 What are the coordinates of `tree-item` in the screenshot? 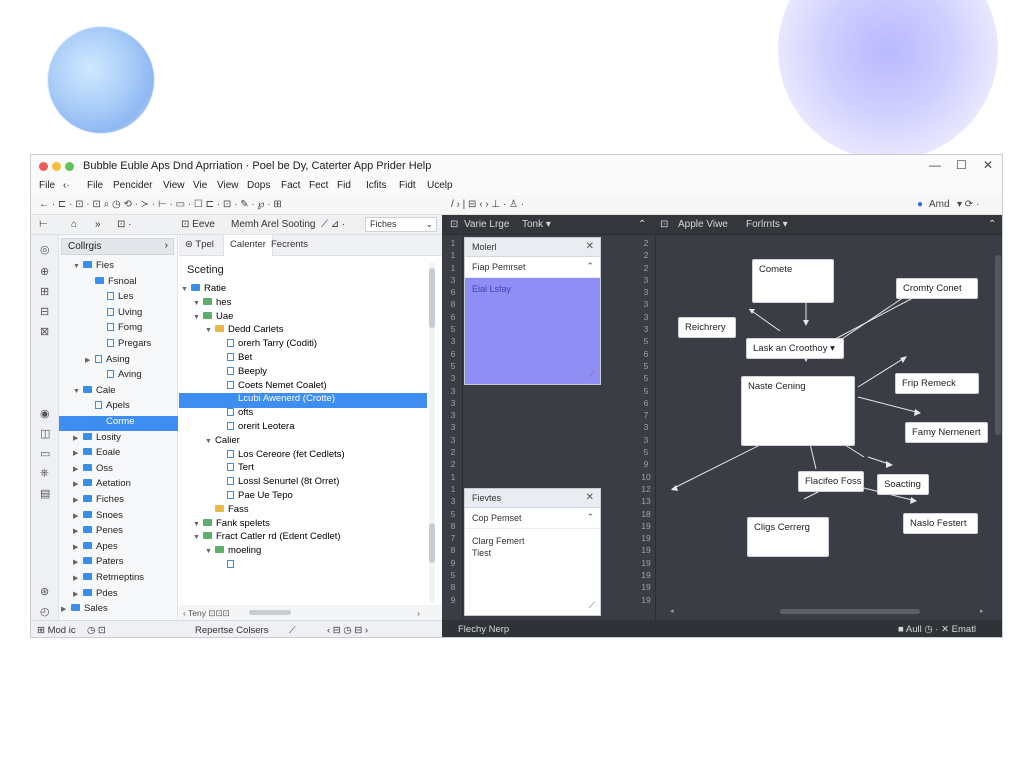 It's located at (303, 566).